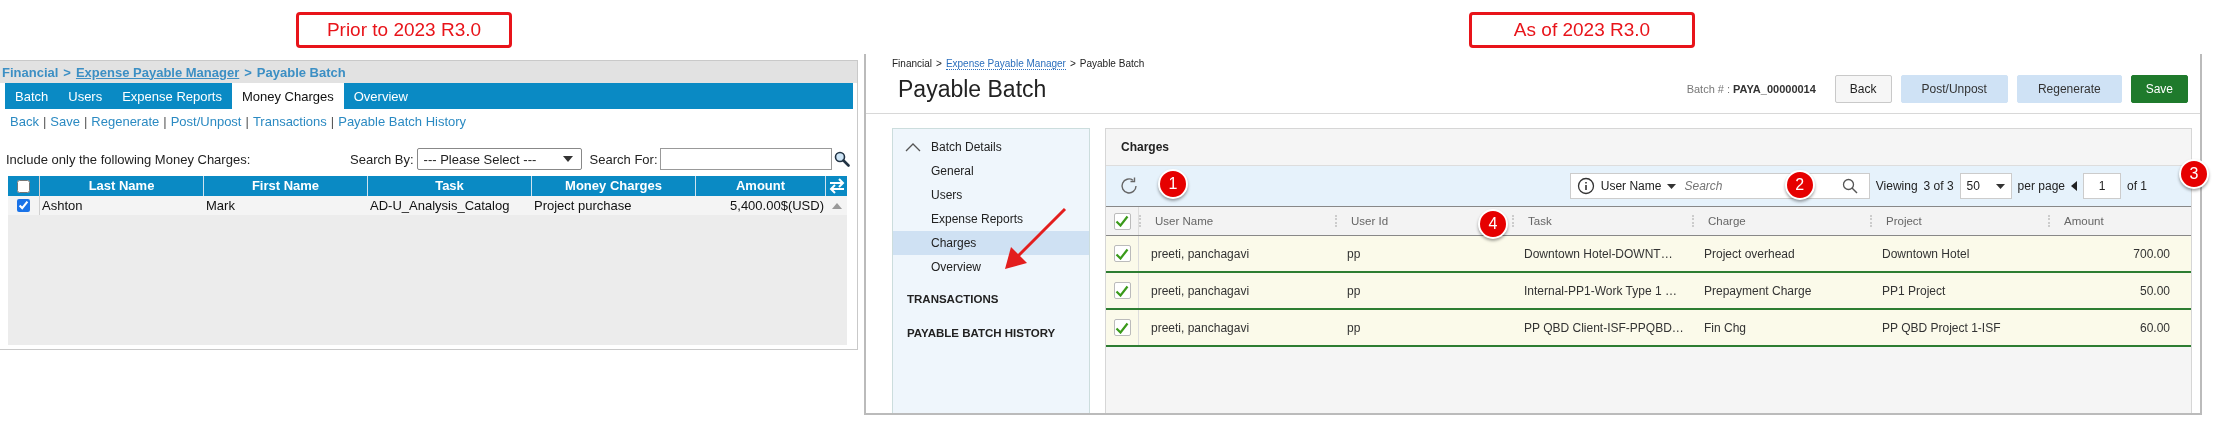 The width and height of the screenshot is (2236, 429). I want to click on table-cell-text: Prepayment Charge, so click(1758, 290).